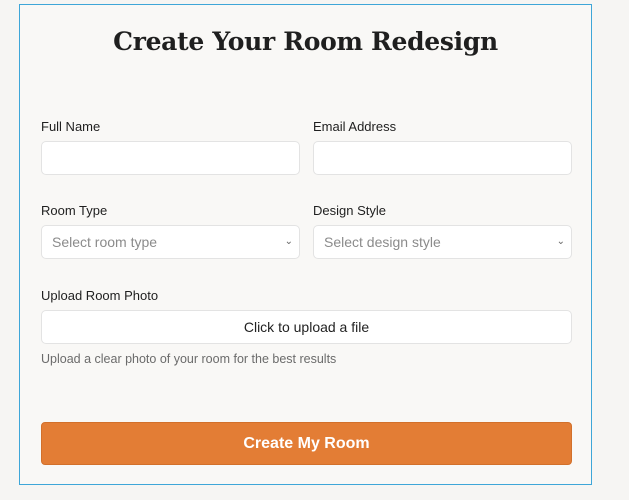  I want to click on room-type-label: Room Type, so click(74, 210).